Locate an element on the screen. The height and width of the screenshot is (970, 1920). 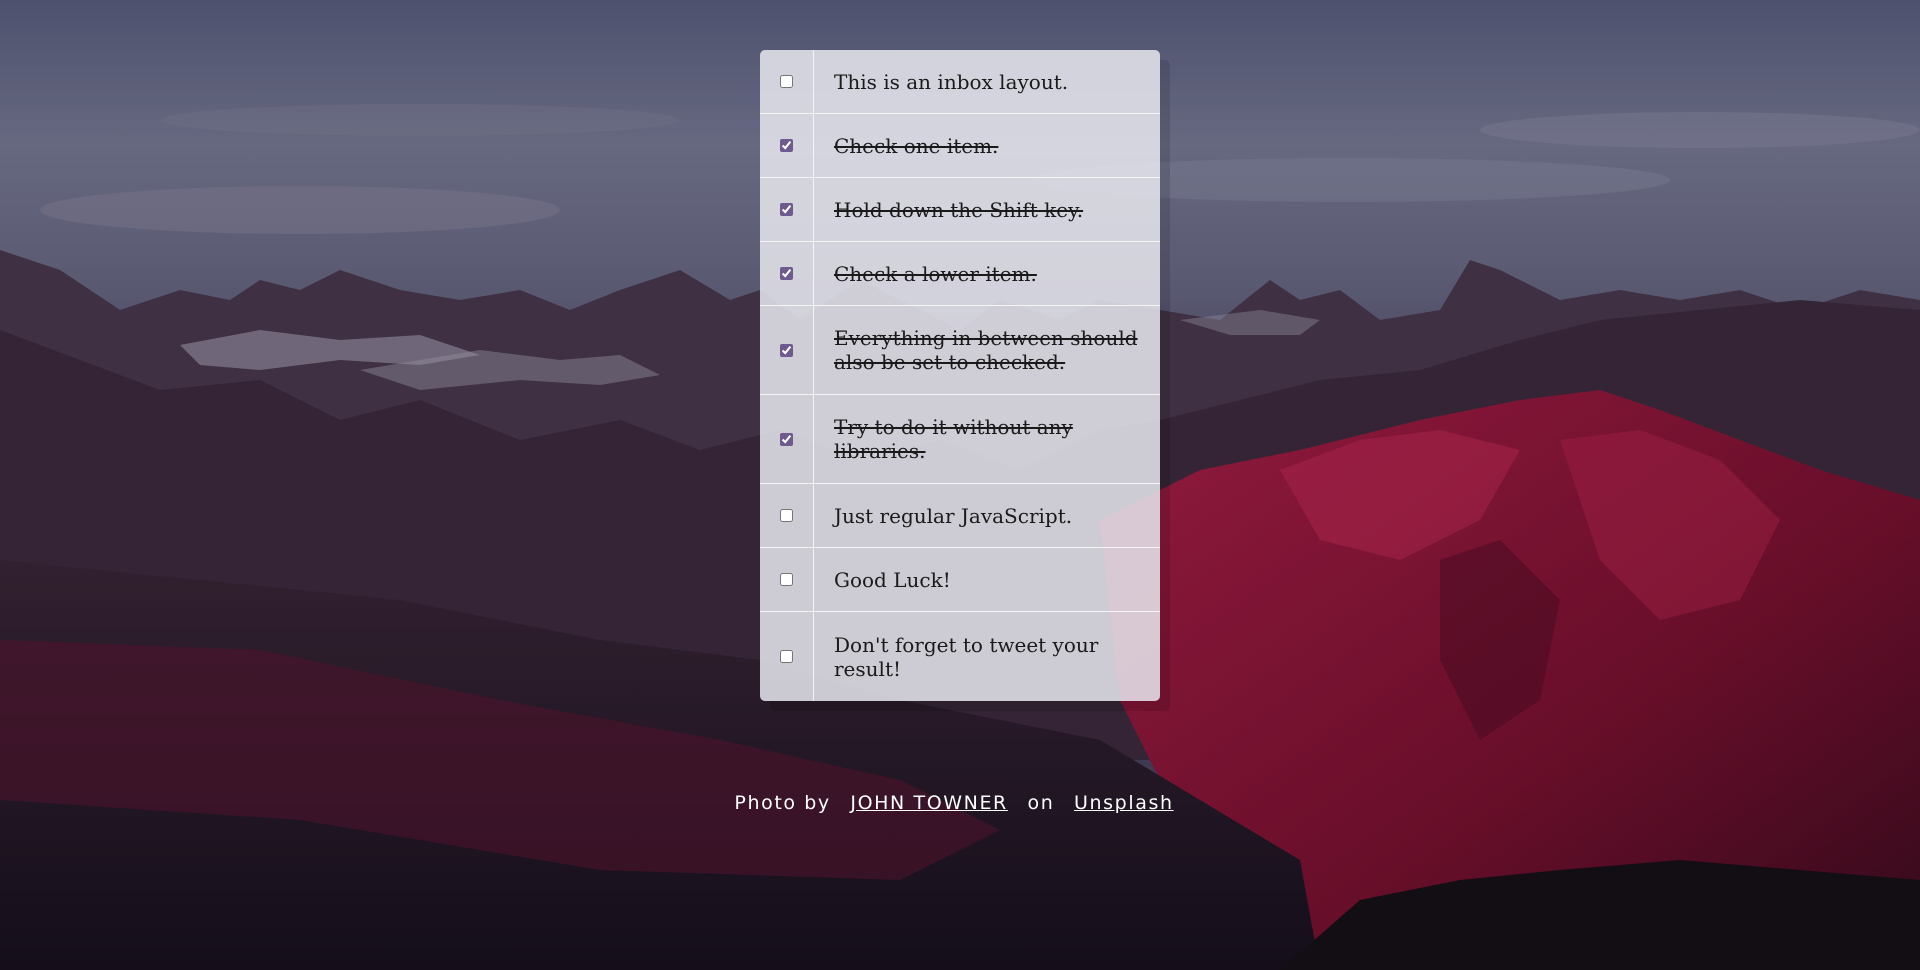
item-label: Don't forget to tweet your result! is located at coordinates (966, 656).